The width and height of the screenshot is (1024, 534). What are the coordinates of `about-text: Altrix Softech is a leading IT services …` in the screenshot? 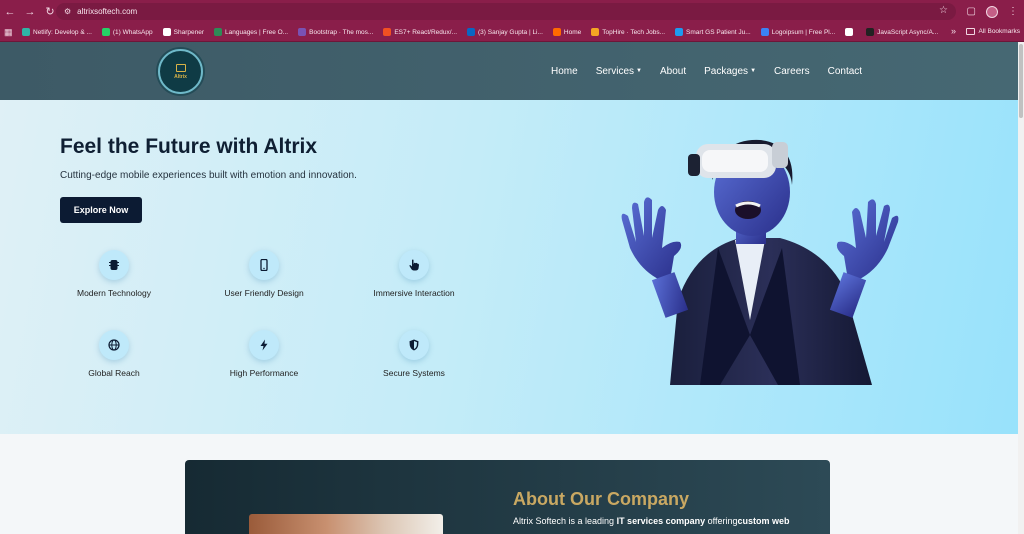 It's located at (651, 521).